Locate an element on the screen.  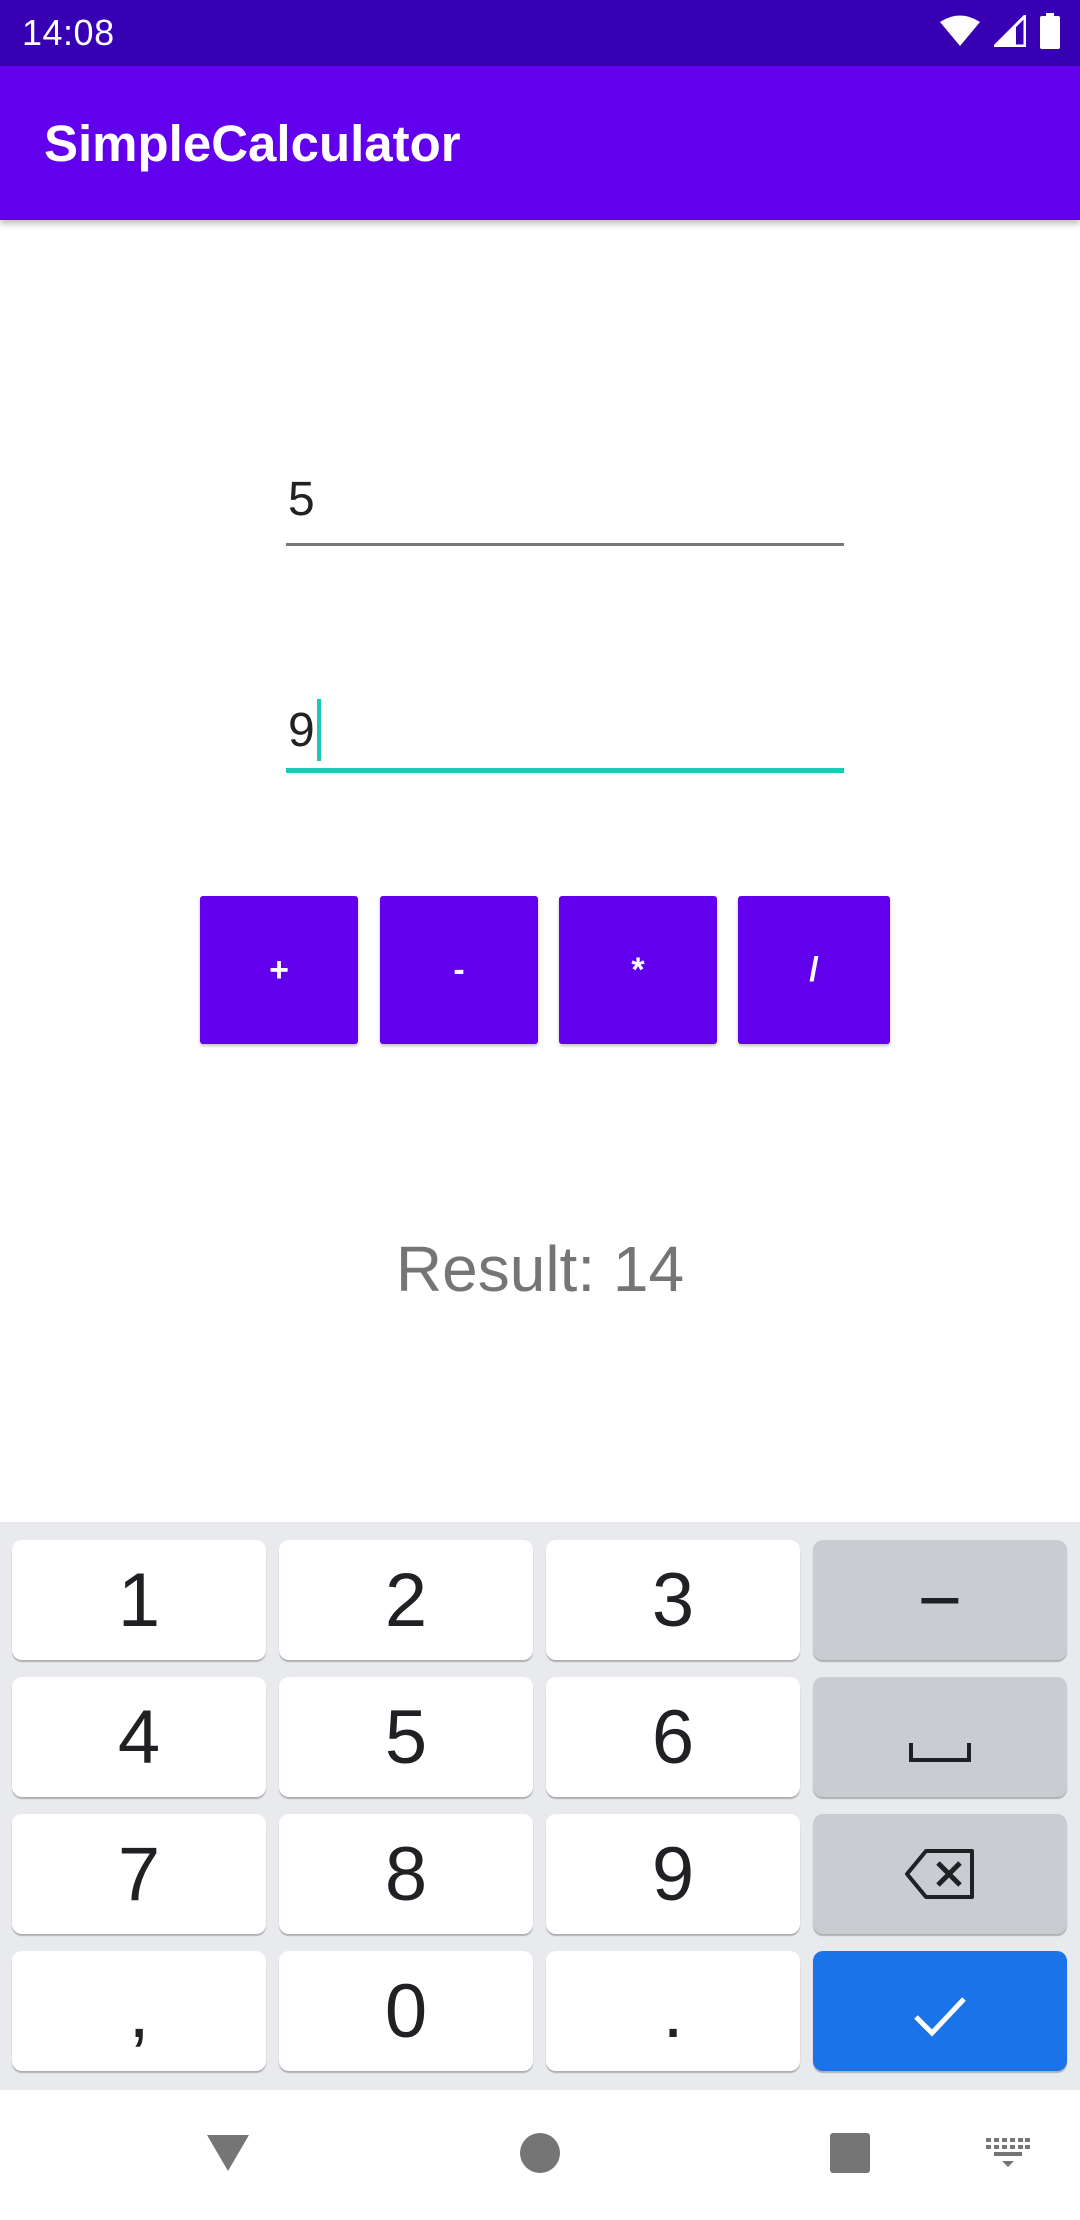
first-number-underline is located at coordinates (565, 544).